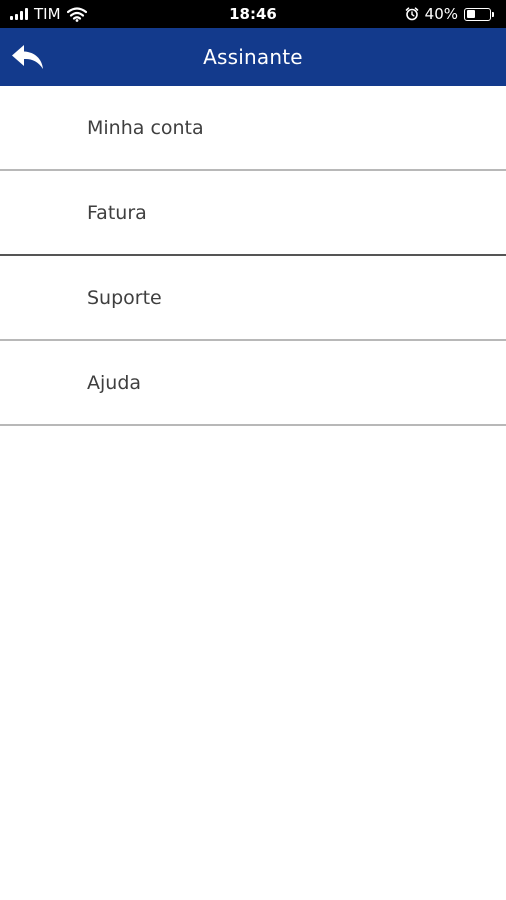 This screenshot has height=900, width=506. I want to click on menu-item-label: Minha conta, so click(145, 127).